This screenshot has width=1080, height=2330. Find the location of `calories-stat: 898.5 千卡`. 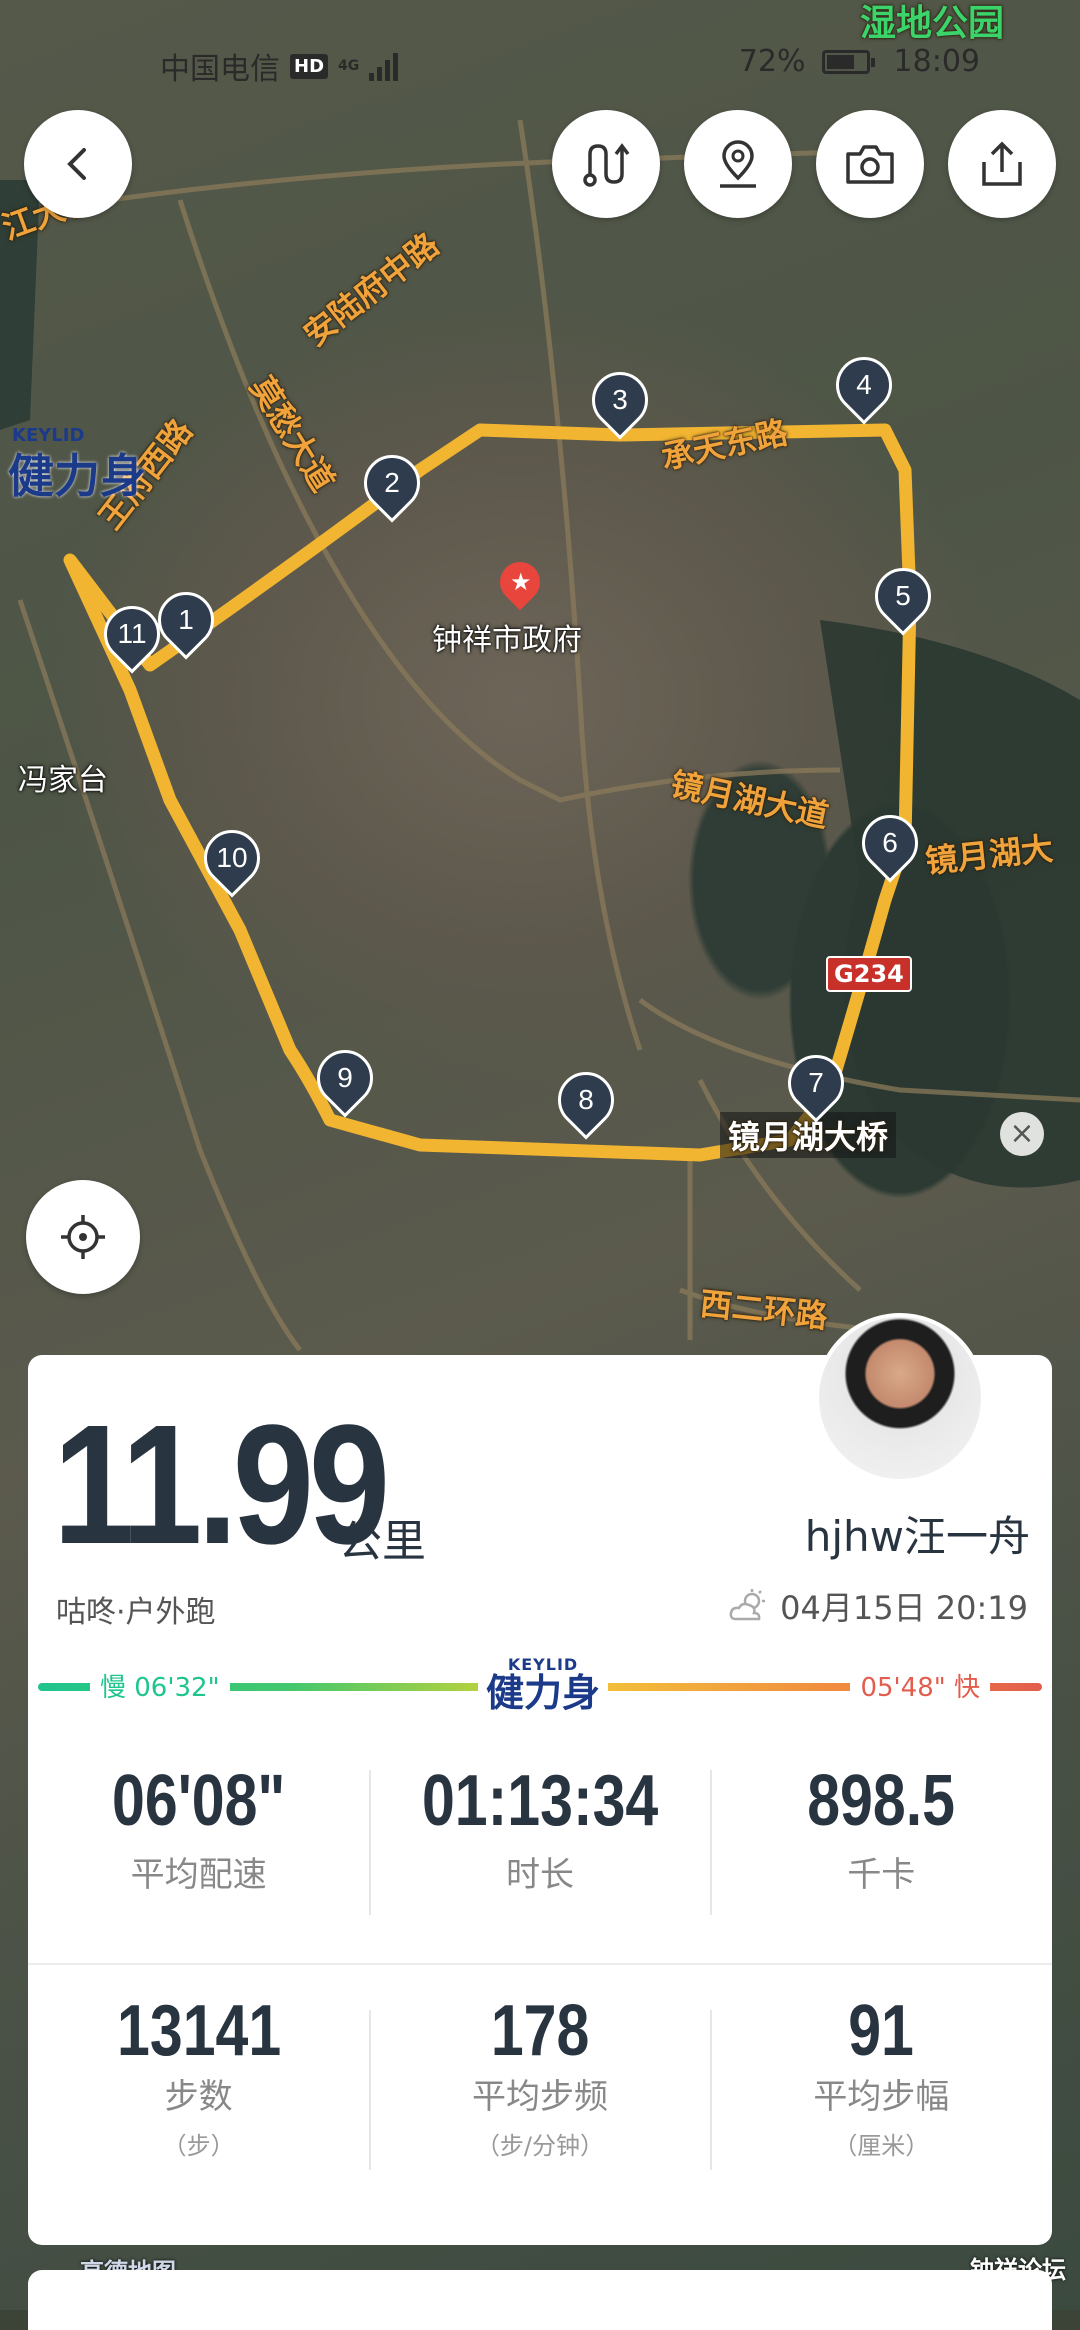

calories-stat: 898.5 千卡 is located at coordinates (881, 1830).